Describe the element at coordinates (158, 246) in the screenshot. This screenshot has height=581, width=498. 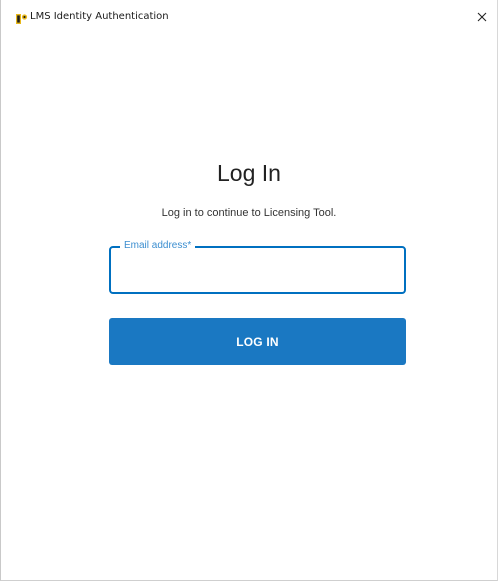
I see `email-field-label: Email address*` at that location.